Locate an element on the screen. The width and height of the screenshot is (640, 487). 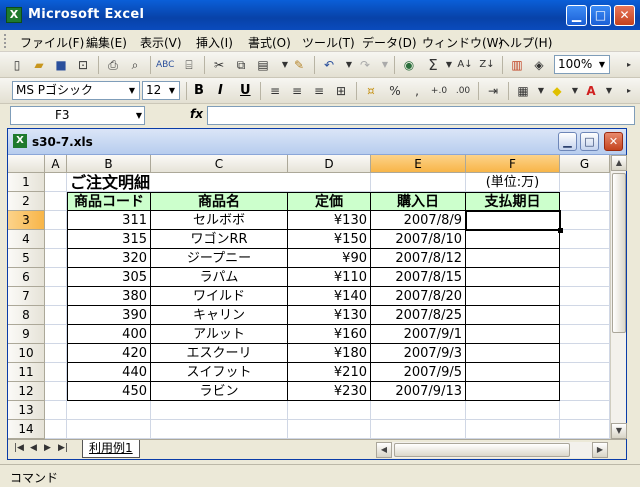
increase-decimal-icon: +.0 is located at coordinates (439, 91).